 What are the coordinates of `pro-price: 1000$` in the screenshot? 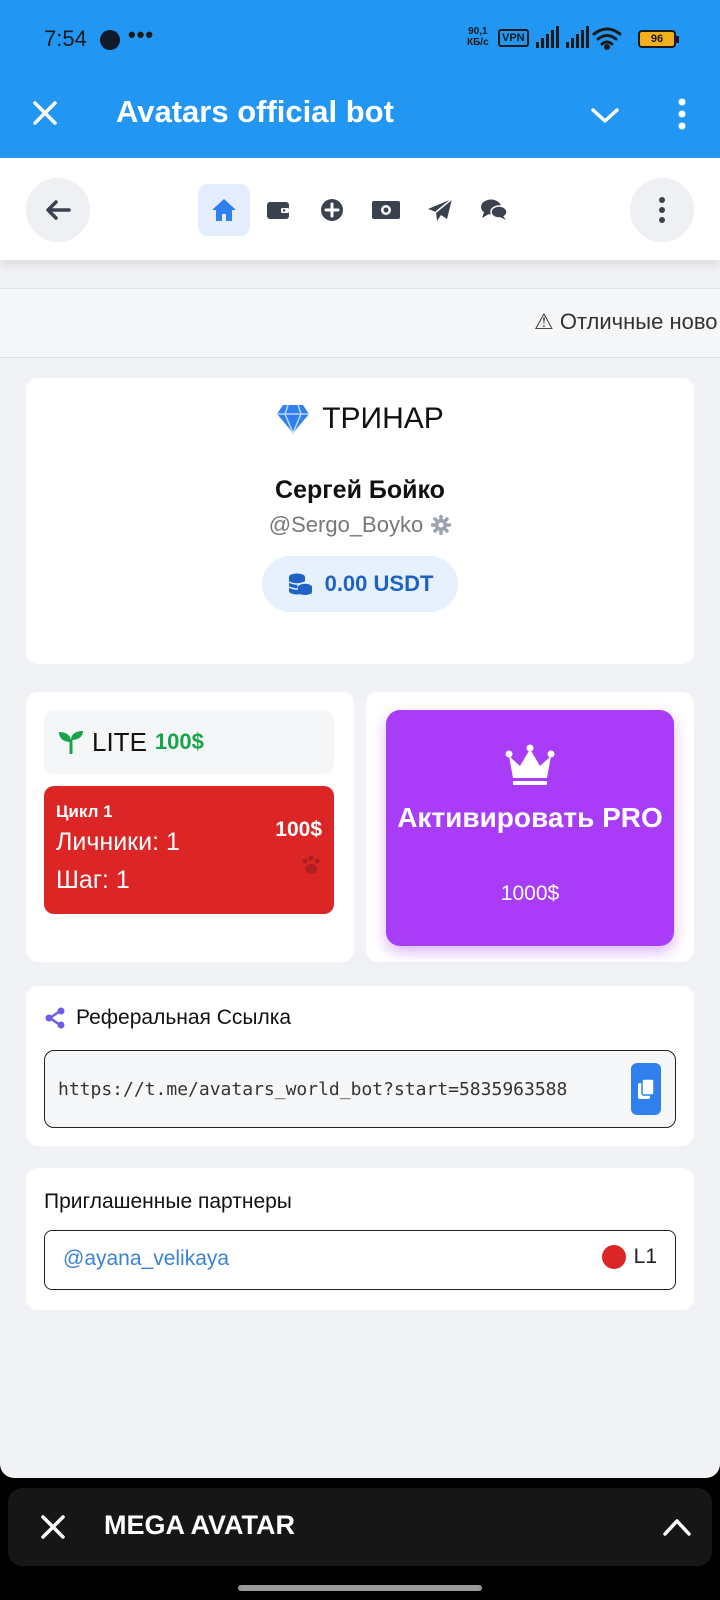 It's located at (530, 893).